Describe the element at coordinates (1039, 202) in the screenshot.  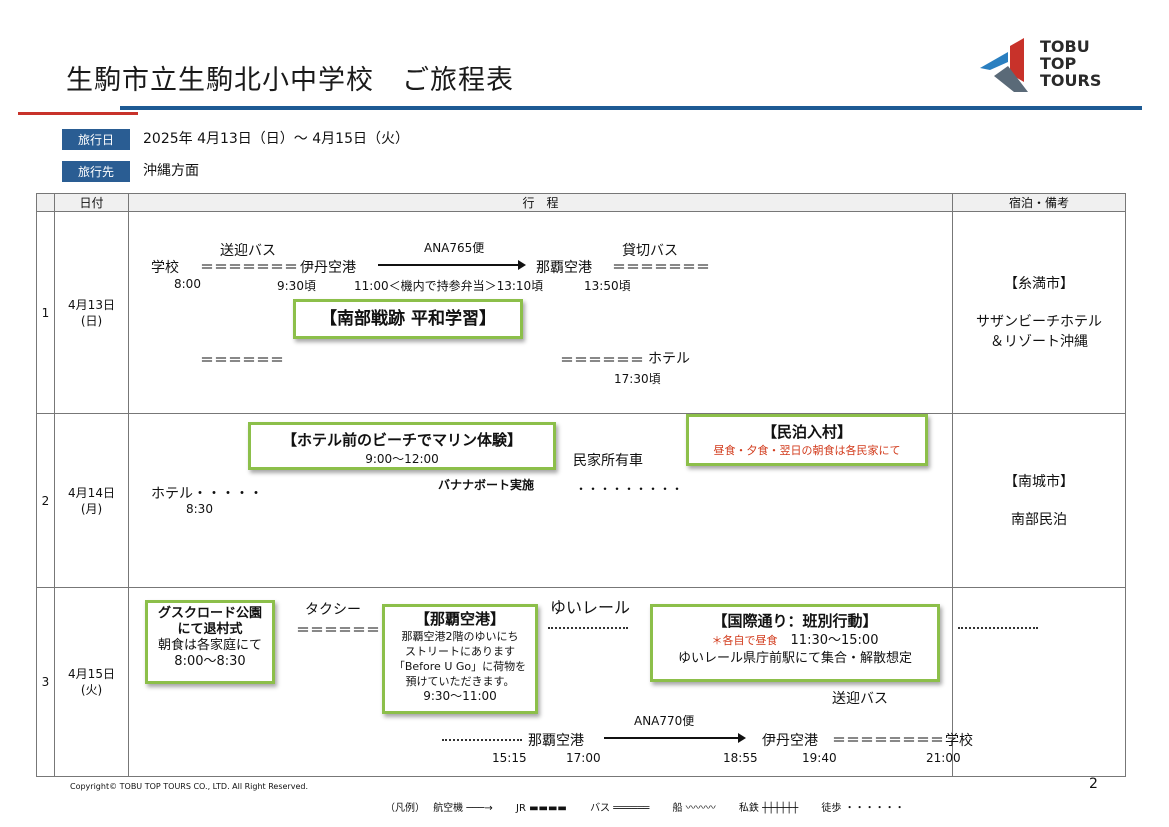
I see `header-stay: 宿泊・備考` at that location.